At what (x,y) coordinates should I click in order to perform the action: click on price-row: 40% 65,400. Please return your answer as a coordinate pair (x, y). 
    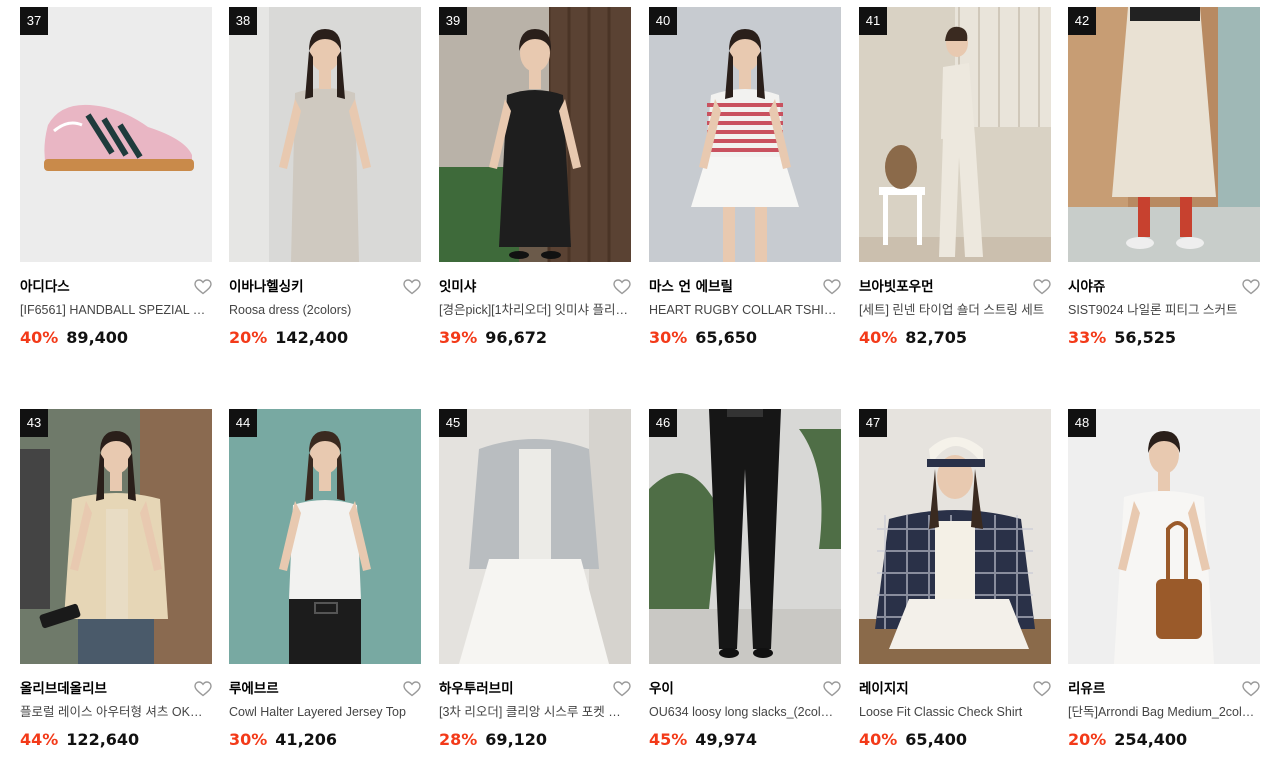
    Looking at the image, I should click on (955, 740).